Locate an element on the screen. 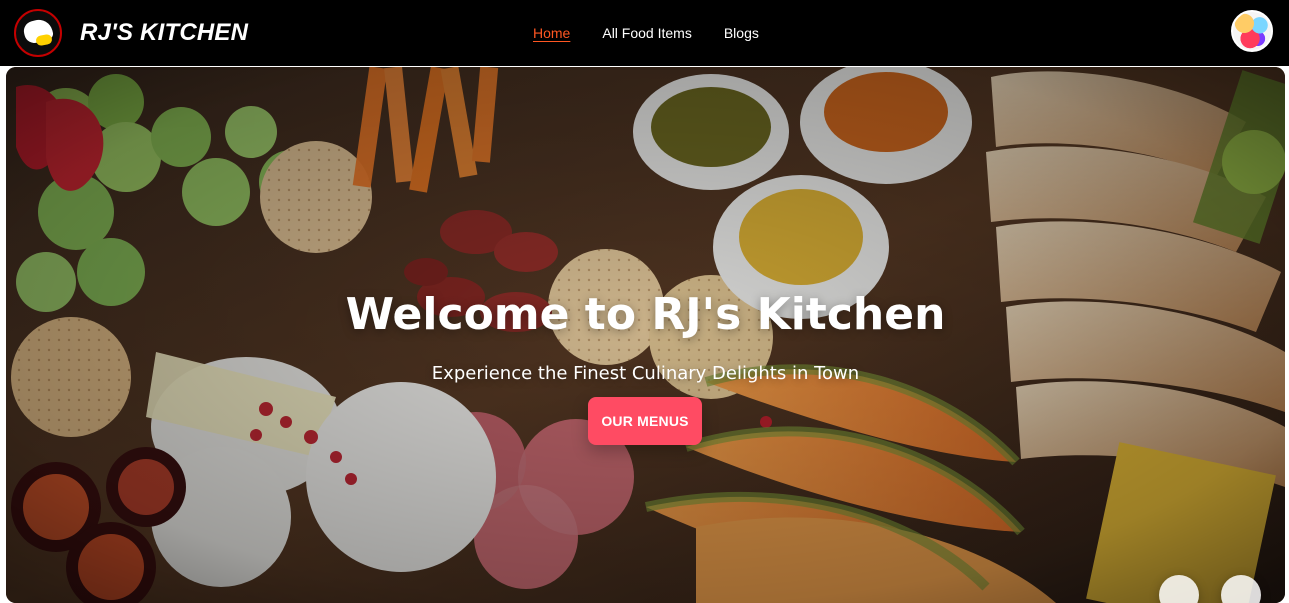  nav-link-home: Home is located at coordinates (551, 33).